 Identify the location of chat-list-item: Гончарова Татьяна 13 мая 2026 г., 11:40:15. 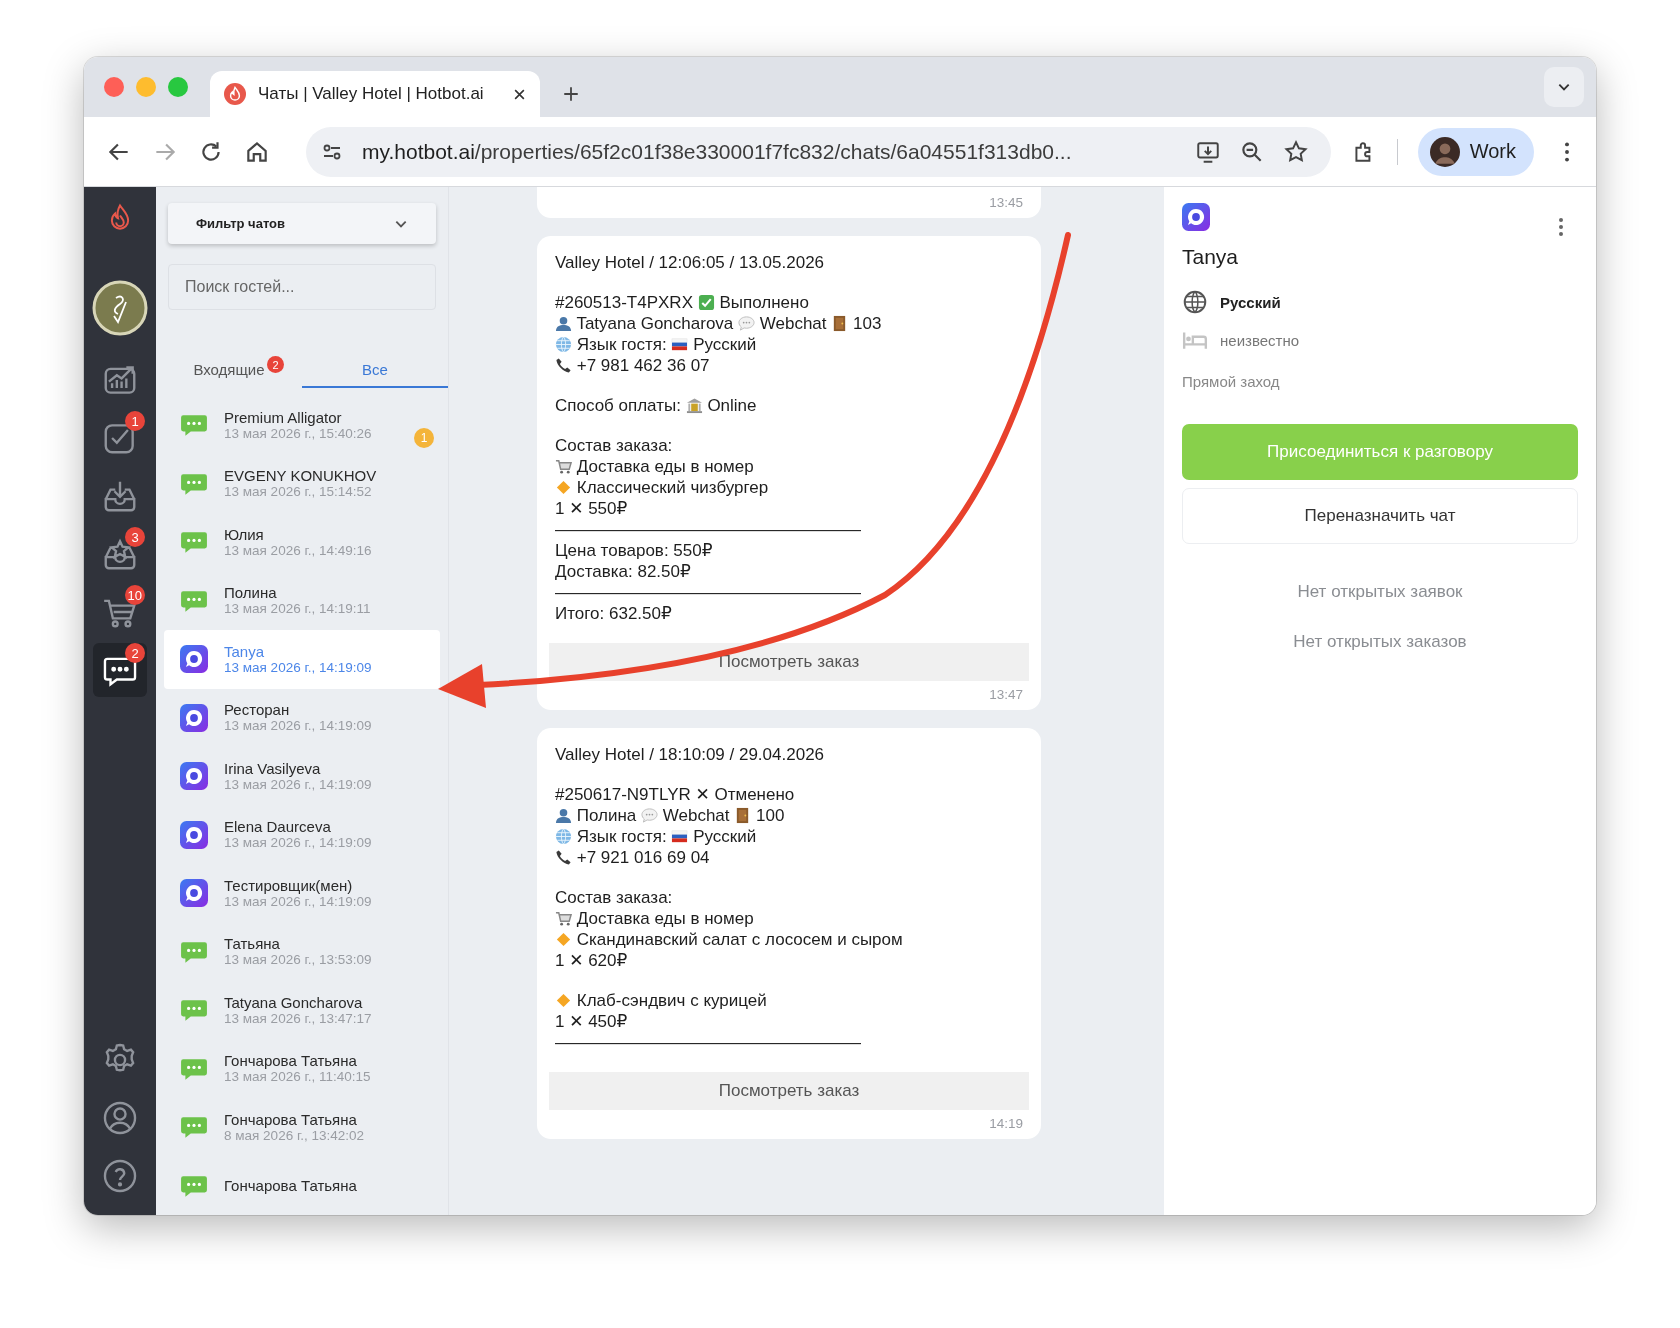
(302, 1068).